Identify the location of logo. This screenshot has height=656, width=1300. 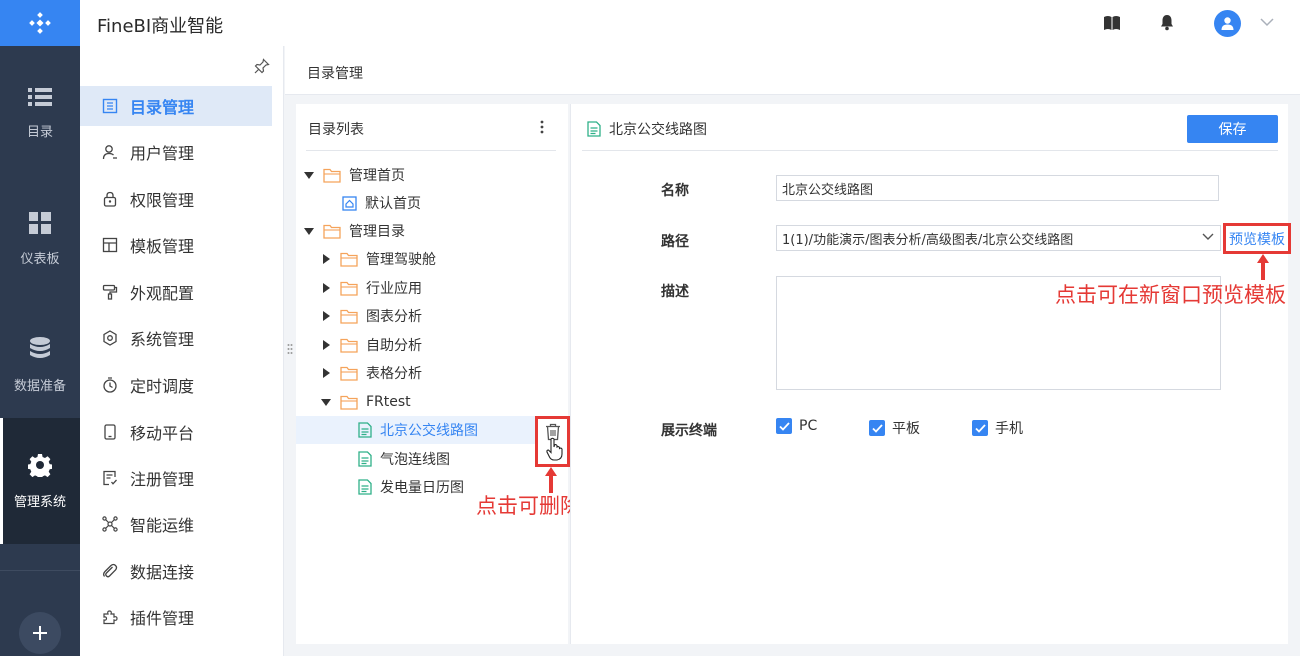
(40, 23).